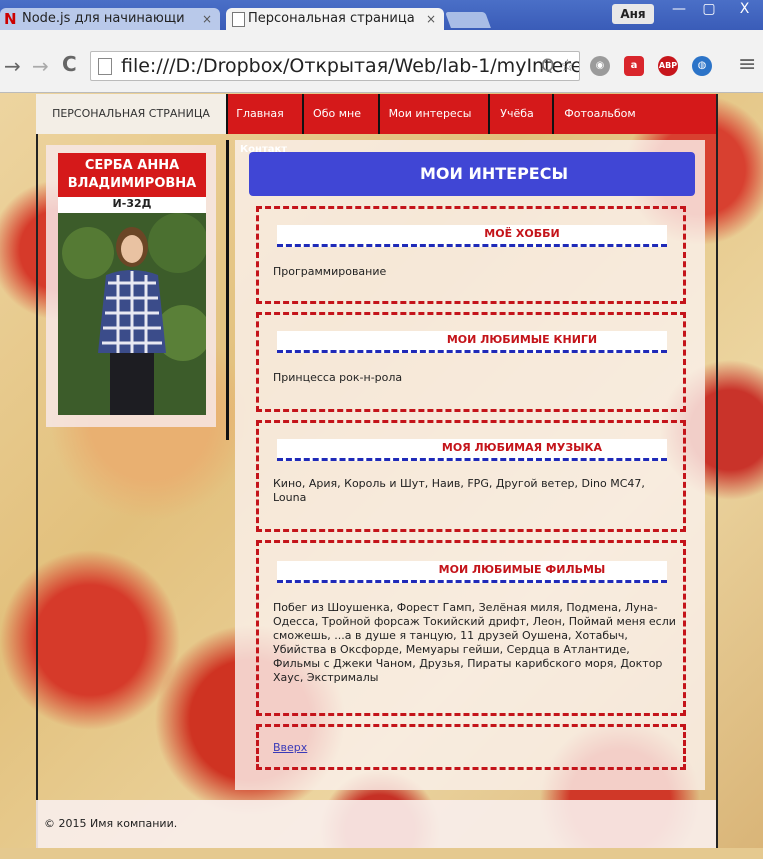 The height and width of the screenshot is (859, 763). I want to click on menu-icon: ≡, so click(747, 64).